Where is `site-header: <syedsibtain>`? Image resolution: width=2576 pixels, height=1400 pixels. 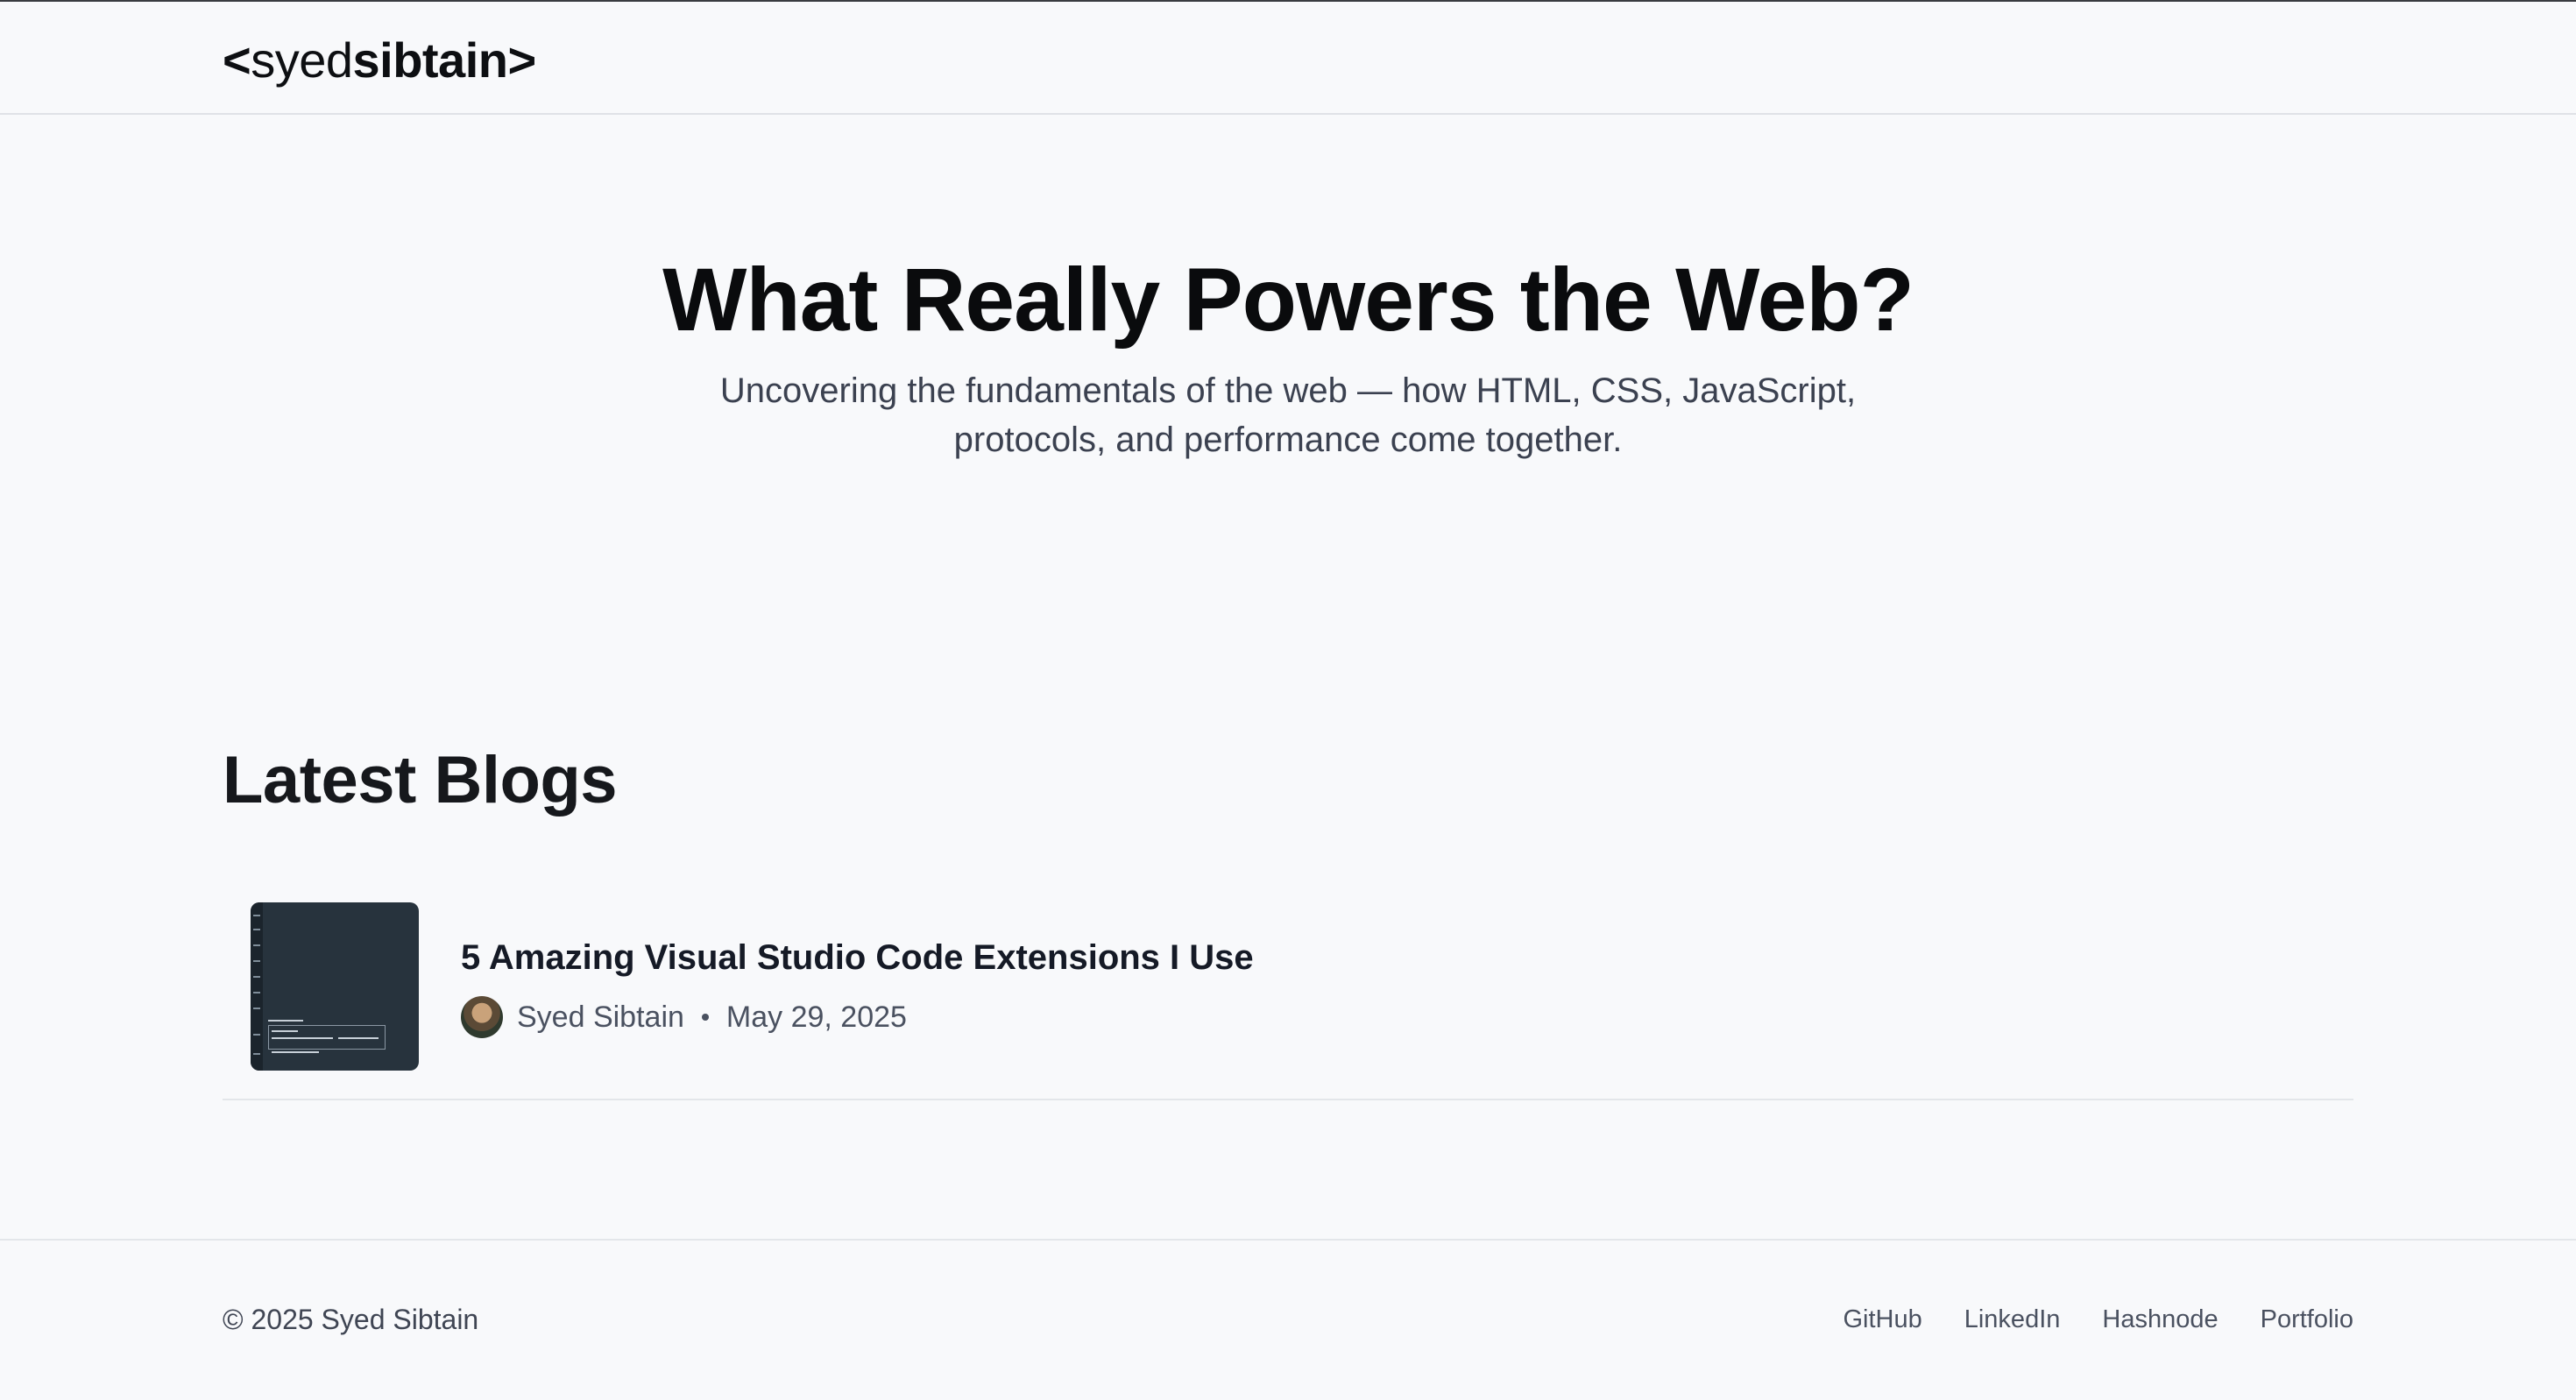 site-header: <syedsibtain> is located at coordinates (1288, 58).